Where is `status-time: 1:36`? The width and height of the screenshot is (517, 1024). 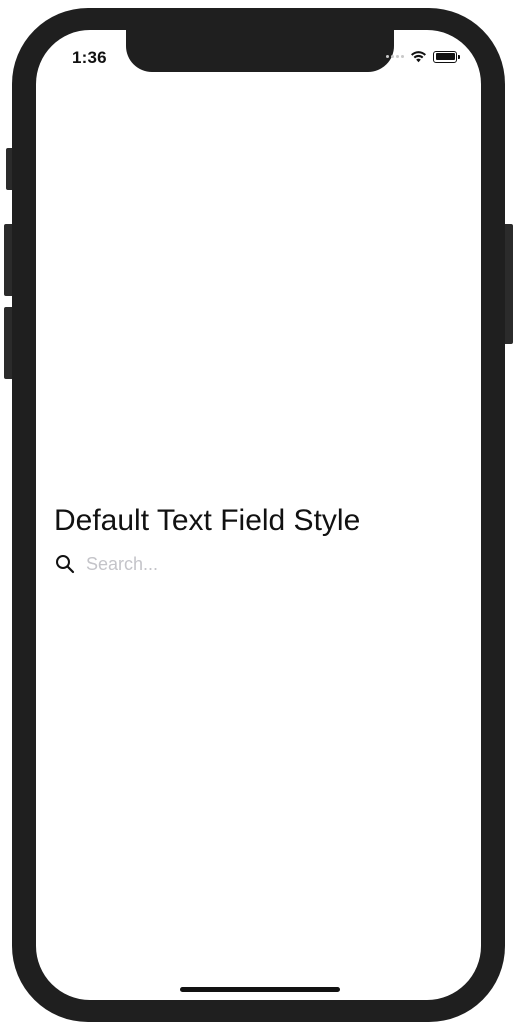 status-time: 1:36 is located at coordinates (89, 57).